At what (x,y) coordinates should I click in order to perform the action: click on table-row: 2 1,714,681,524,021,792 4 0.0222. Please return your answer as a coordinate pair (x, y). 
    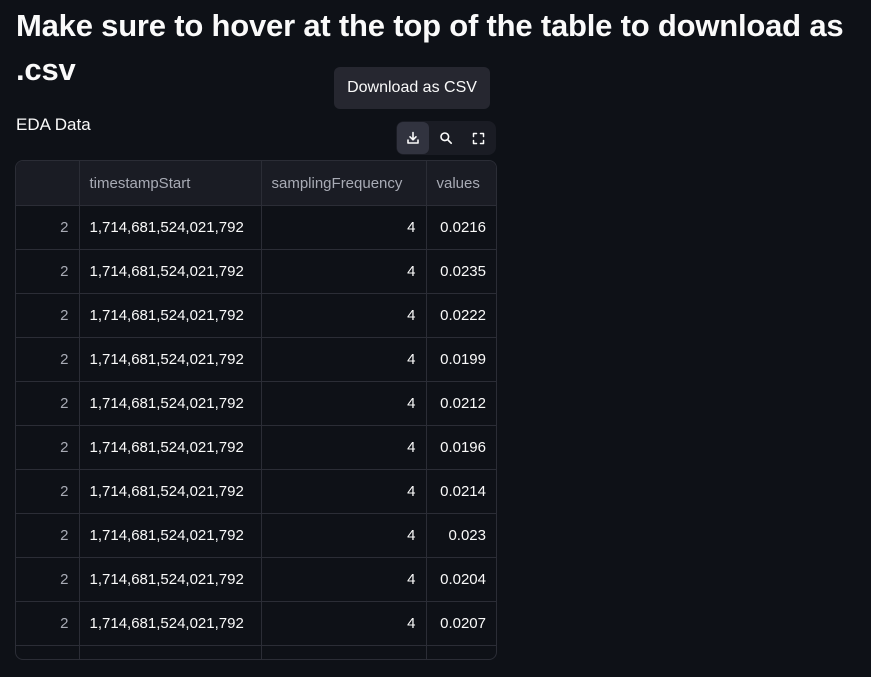
    Looking at the image, I should click on (256, 315).